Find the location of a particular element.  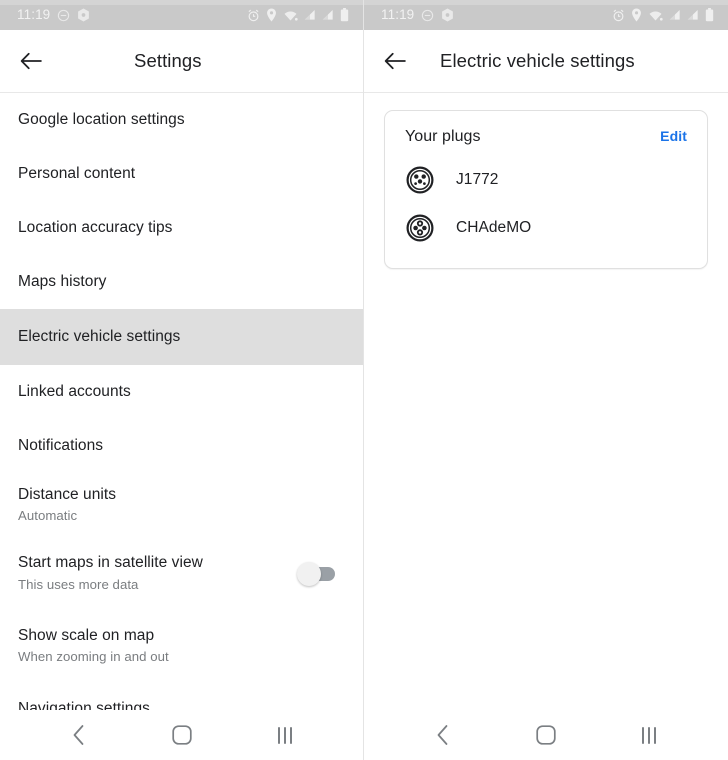

sidebar-item-electric-vehicle-settings: Electric vehicle settings is located at coordinates (181, 337).